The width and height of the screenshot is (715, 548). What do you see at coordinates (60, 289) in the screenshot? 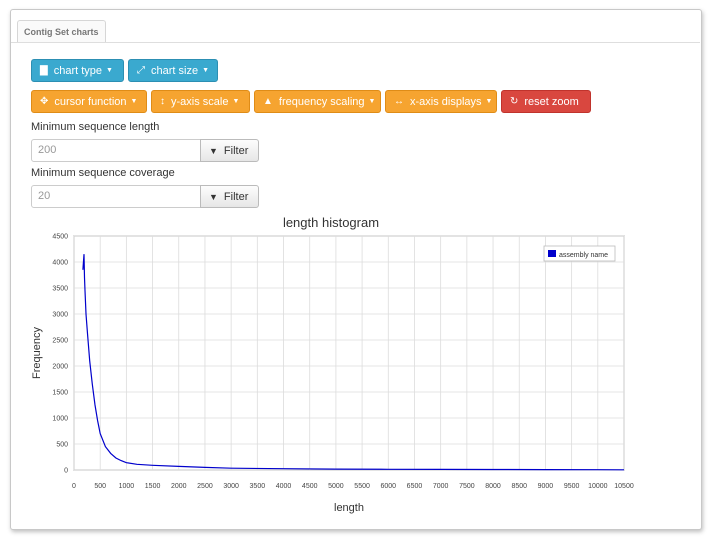
I see `y-tick-label: 3500` at bounding box center [60, 289].